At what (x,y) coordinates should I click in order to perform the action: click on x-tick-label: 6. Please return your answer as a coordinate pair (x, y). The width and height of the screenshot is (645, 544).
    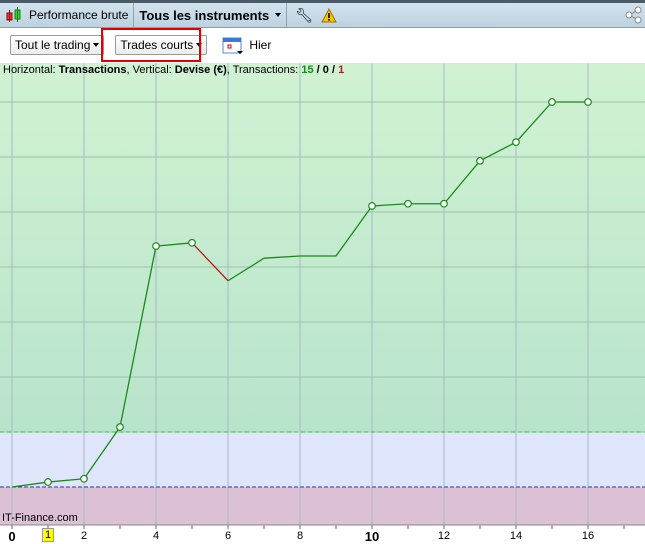
    Looking at the image, I should click on (228, 536).